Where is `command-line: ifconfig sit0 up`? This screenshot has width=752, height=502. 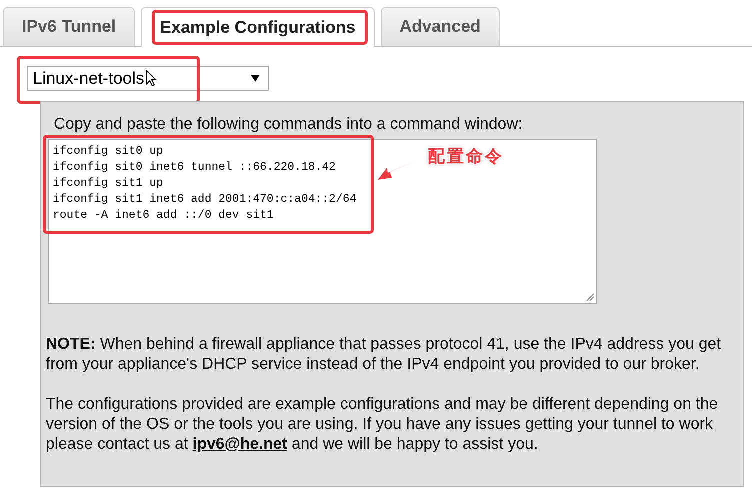 command-line: ifconfig sit0 up is located at coordinates (108, 152).